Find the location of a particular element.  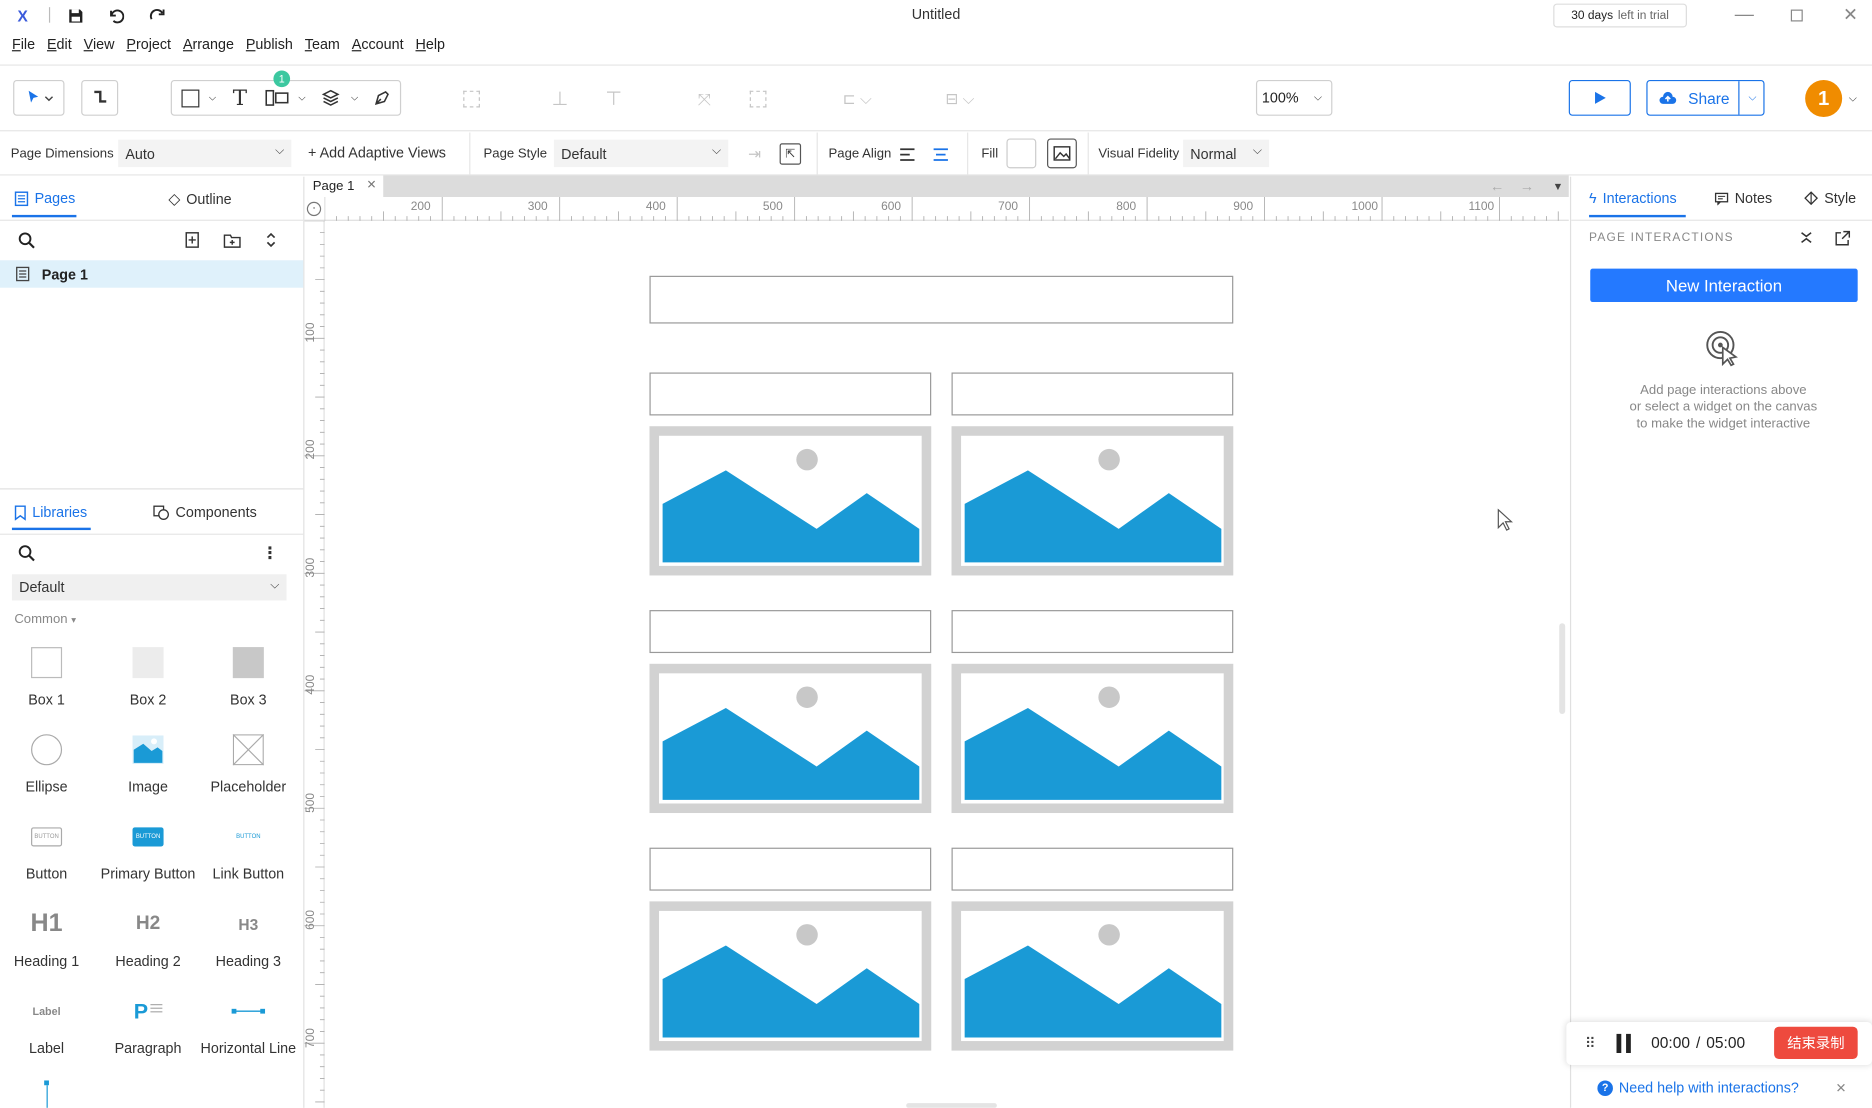

add-folder-icon is located at coordinates (231, 239).